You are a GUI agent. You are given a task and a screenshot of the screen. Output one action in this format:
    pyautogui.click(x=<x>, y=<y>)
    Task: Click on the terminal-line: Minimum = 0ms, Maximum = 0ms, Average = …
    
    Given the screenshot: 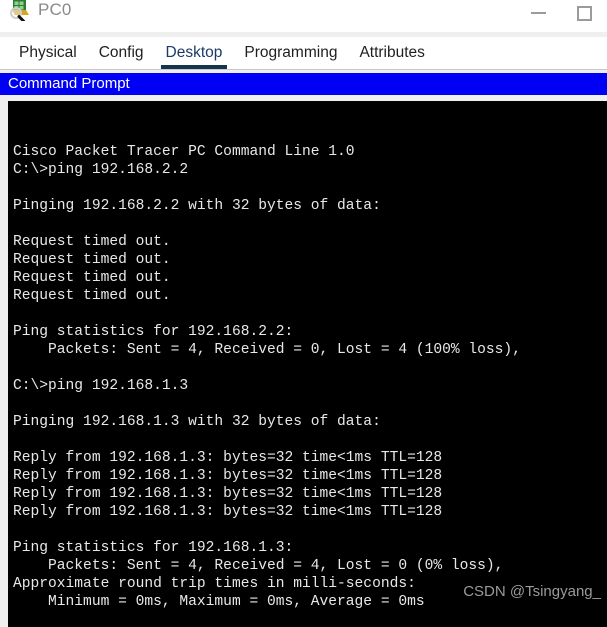 What is the action you would take?
    pyautogui.click(x=219, y=602)
    